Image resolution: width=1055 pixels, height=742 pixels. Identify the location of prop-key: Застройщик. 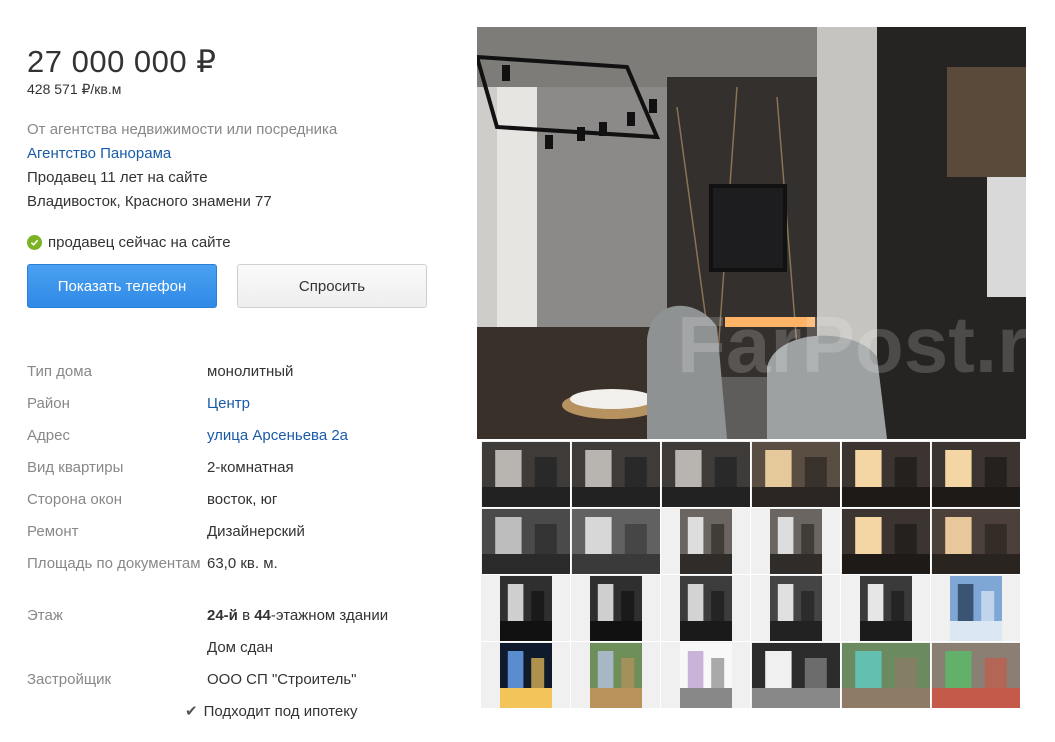
(69, 679).